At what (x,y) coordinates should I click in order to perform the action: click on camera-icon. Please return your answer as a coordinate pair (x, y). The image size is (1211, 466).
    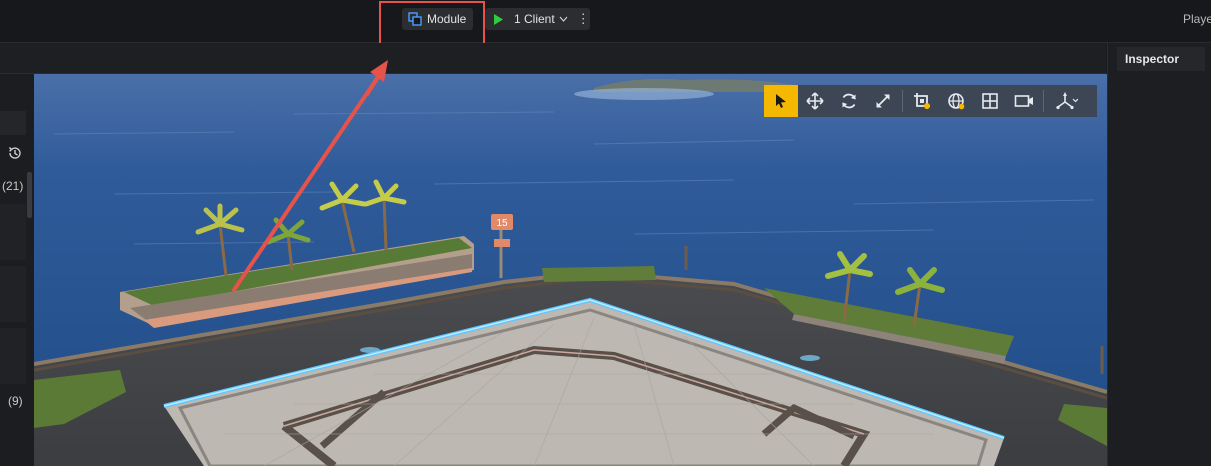
    Looking at the image, I should click on (1023, 101).